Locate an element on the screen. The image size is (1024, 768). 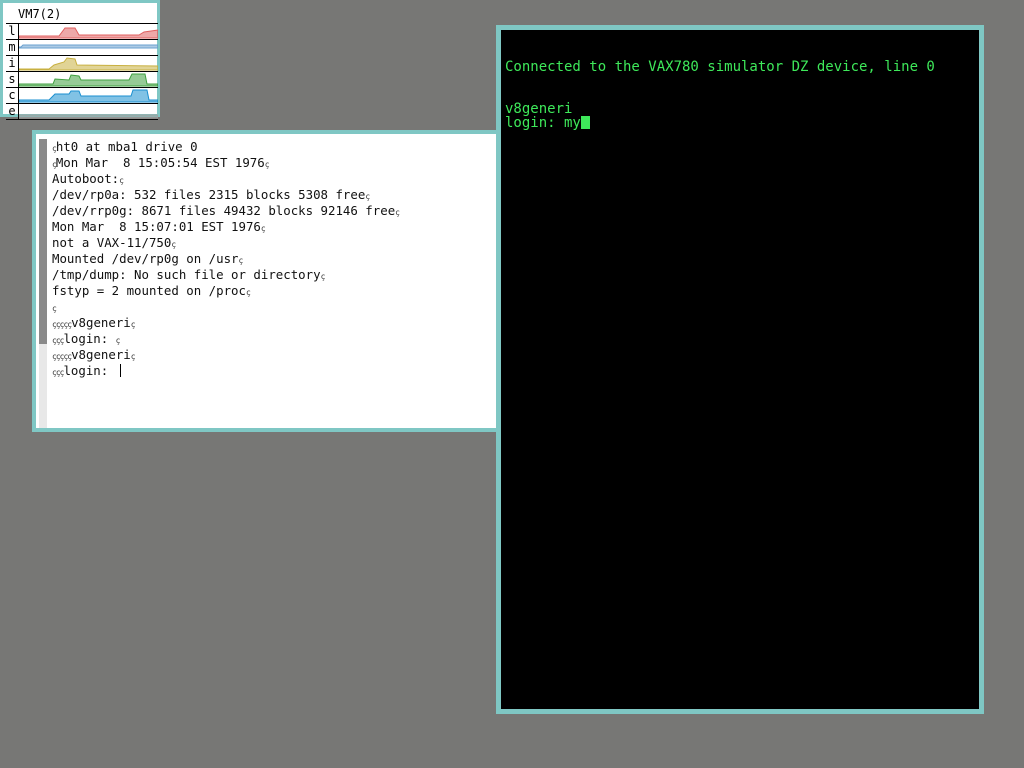
vm-meter-row: c is located at coordinates (82, 96).